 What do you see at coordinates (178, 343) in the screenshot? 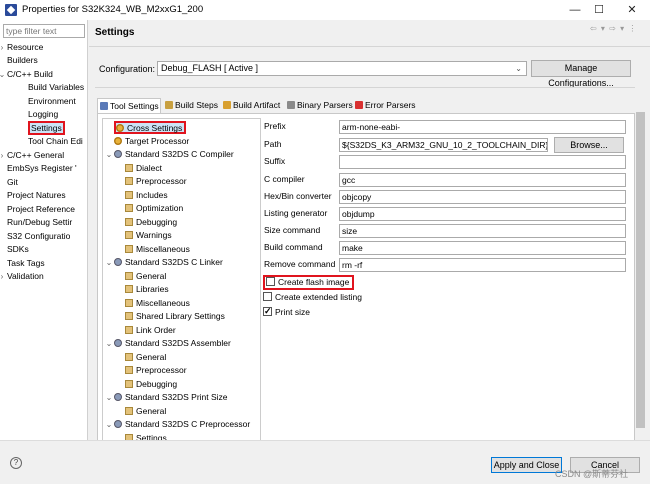
I see `tree-item-label: Standard S32DS Assembler` at bounding box center [178, 343].